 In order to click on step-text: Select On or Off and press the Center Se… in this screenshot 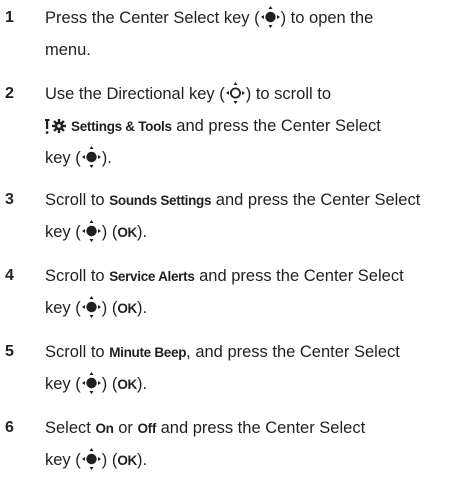, I will do `click(251, 444)`.